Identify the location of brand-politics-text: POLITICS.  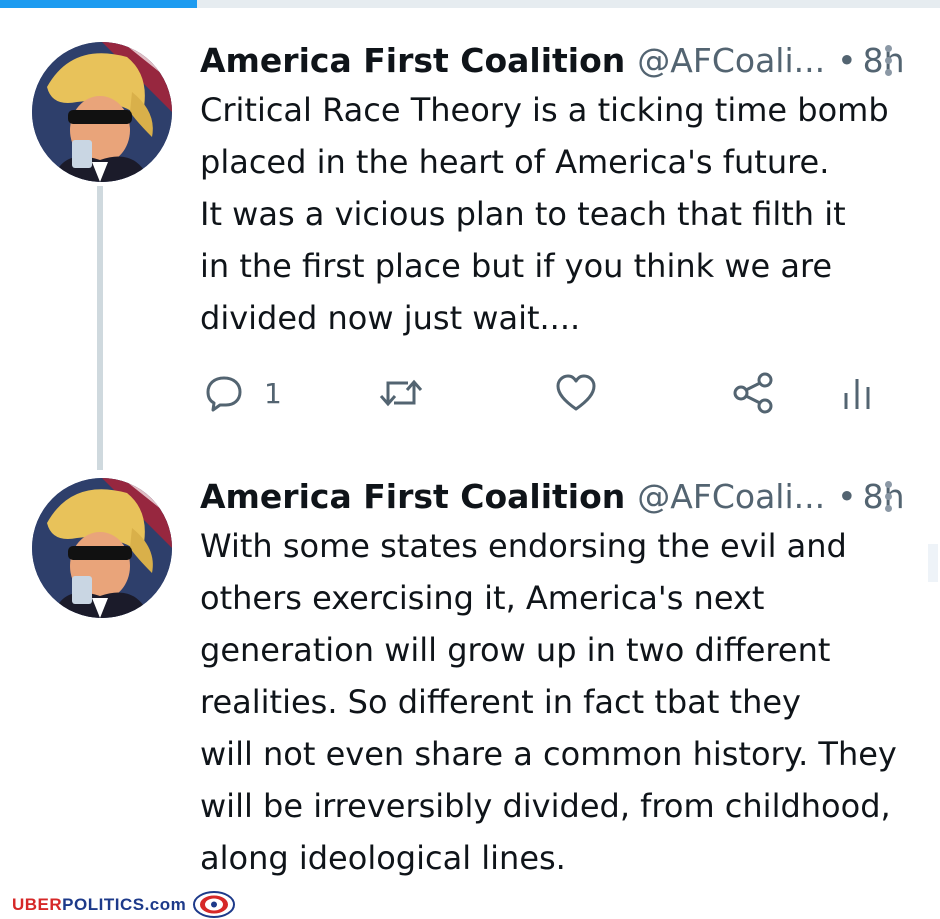
(103, 904).